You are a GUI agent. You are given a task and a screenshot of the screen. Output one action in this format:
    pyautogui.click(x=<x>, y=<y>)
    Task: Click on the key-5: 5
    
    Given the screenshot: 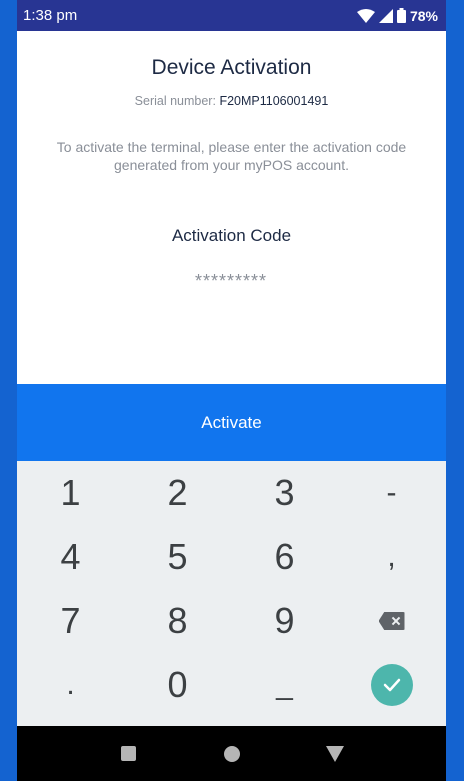 What is the action you would take?
    pyautogui.click(x=177, y=557)
    